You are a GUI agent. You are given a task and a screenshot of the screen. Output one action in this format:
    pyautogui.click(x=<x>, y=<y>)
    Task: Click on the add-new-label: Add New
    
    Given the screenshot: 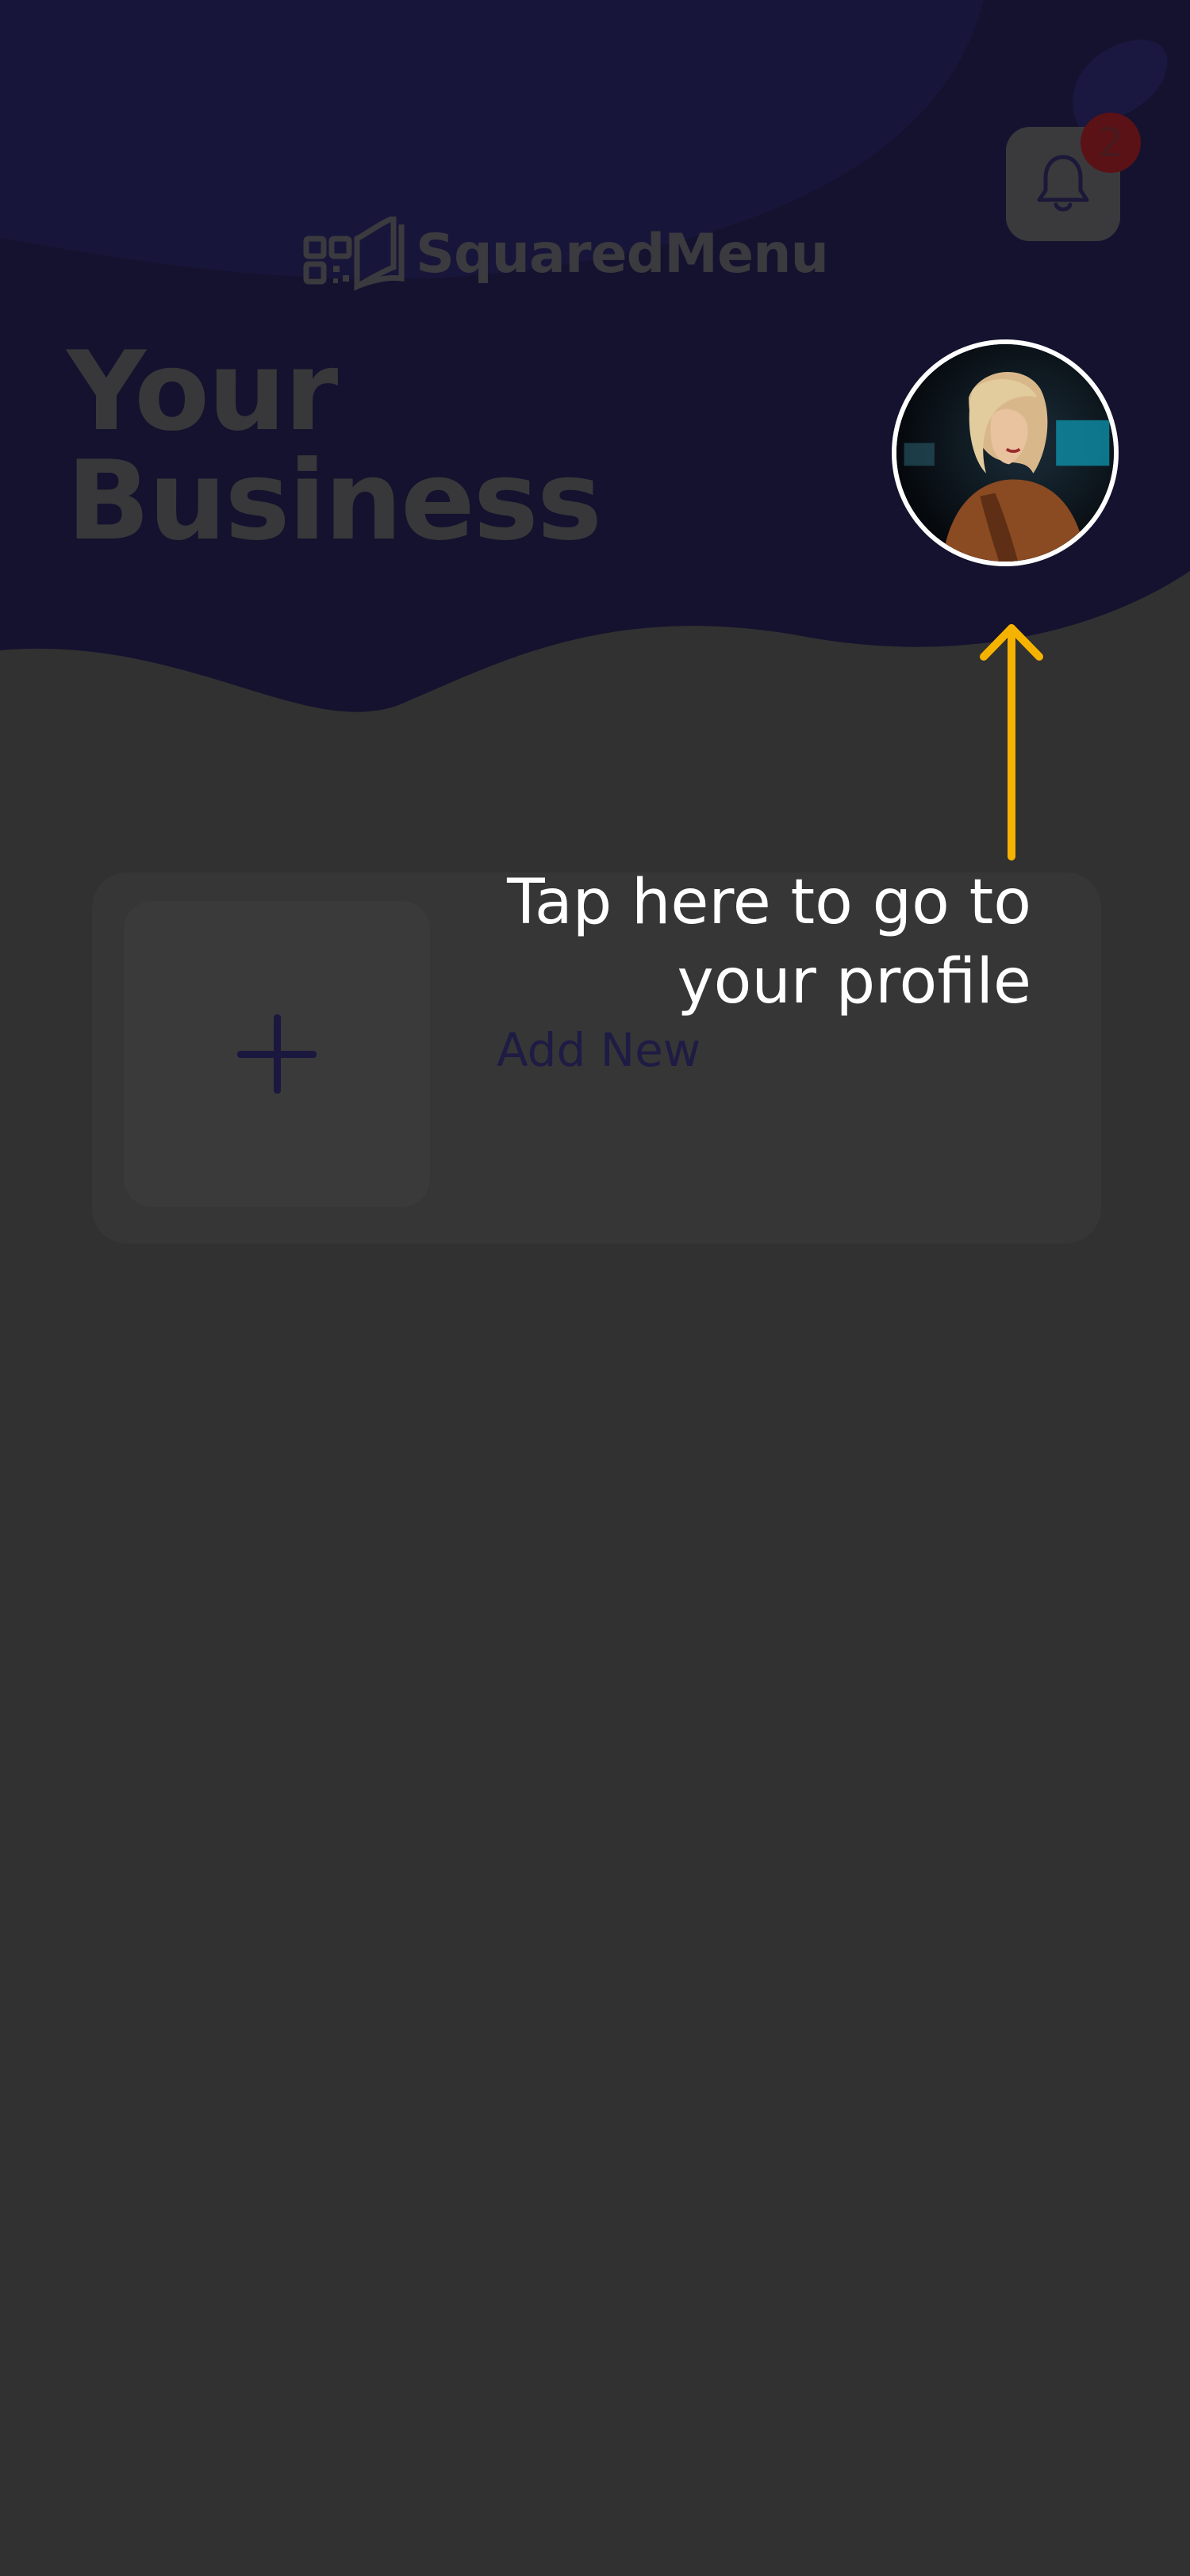 What is the action you would take?
    pyautogui.click(x=599, y=1050)
    